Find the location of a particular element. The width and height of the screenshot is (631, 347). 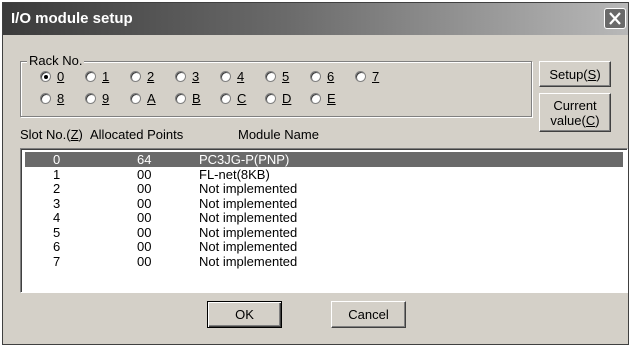

module-name-cell: FL-net(8KB) is located at coordinates (234, 174).